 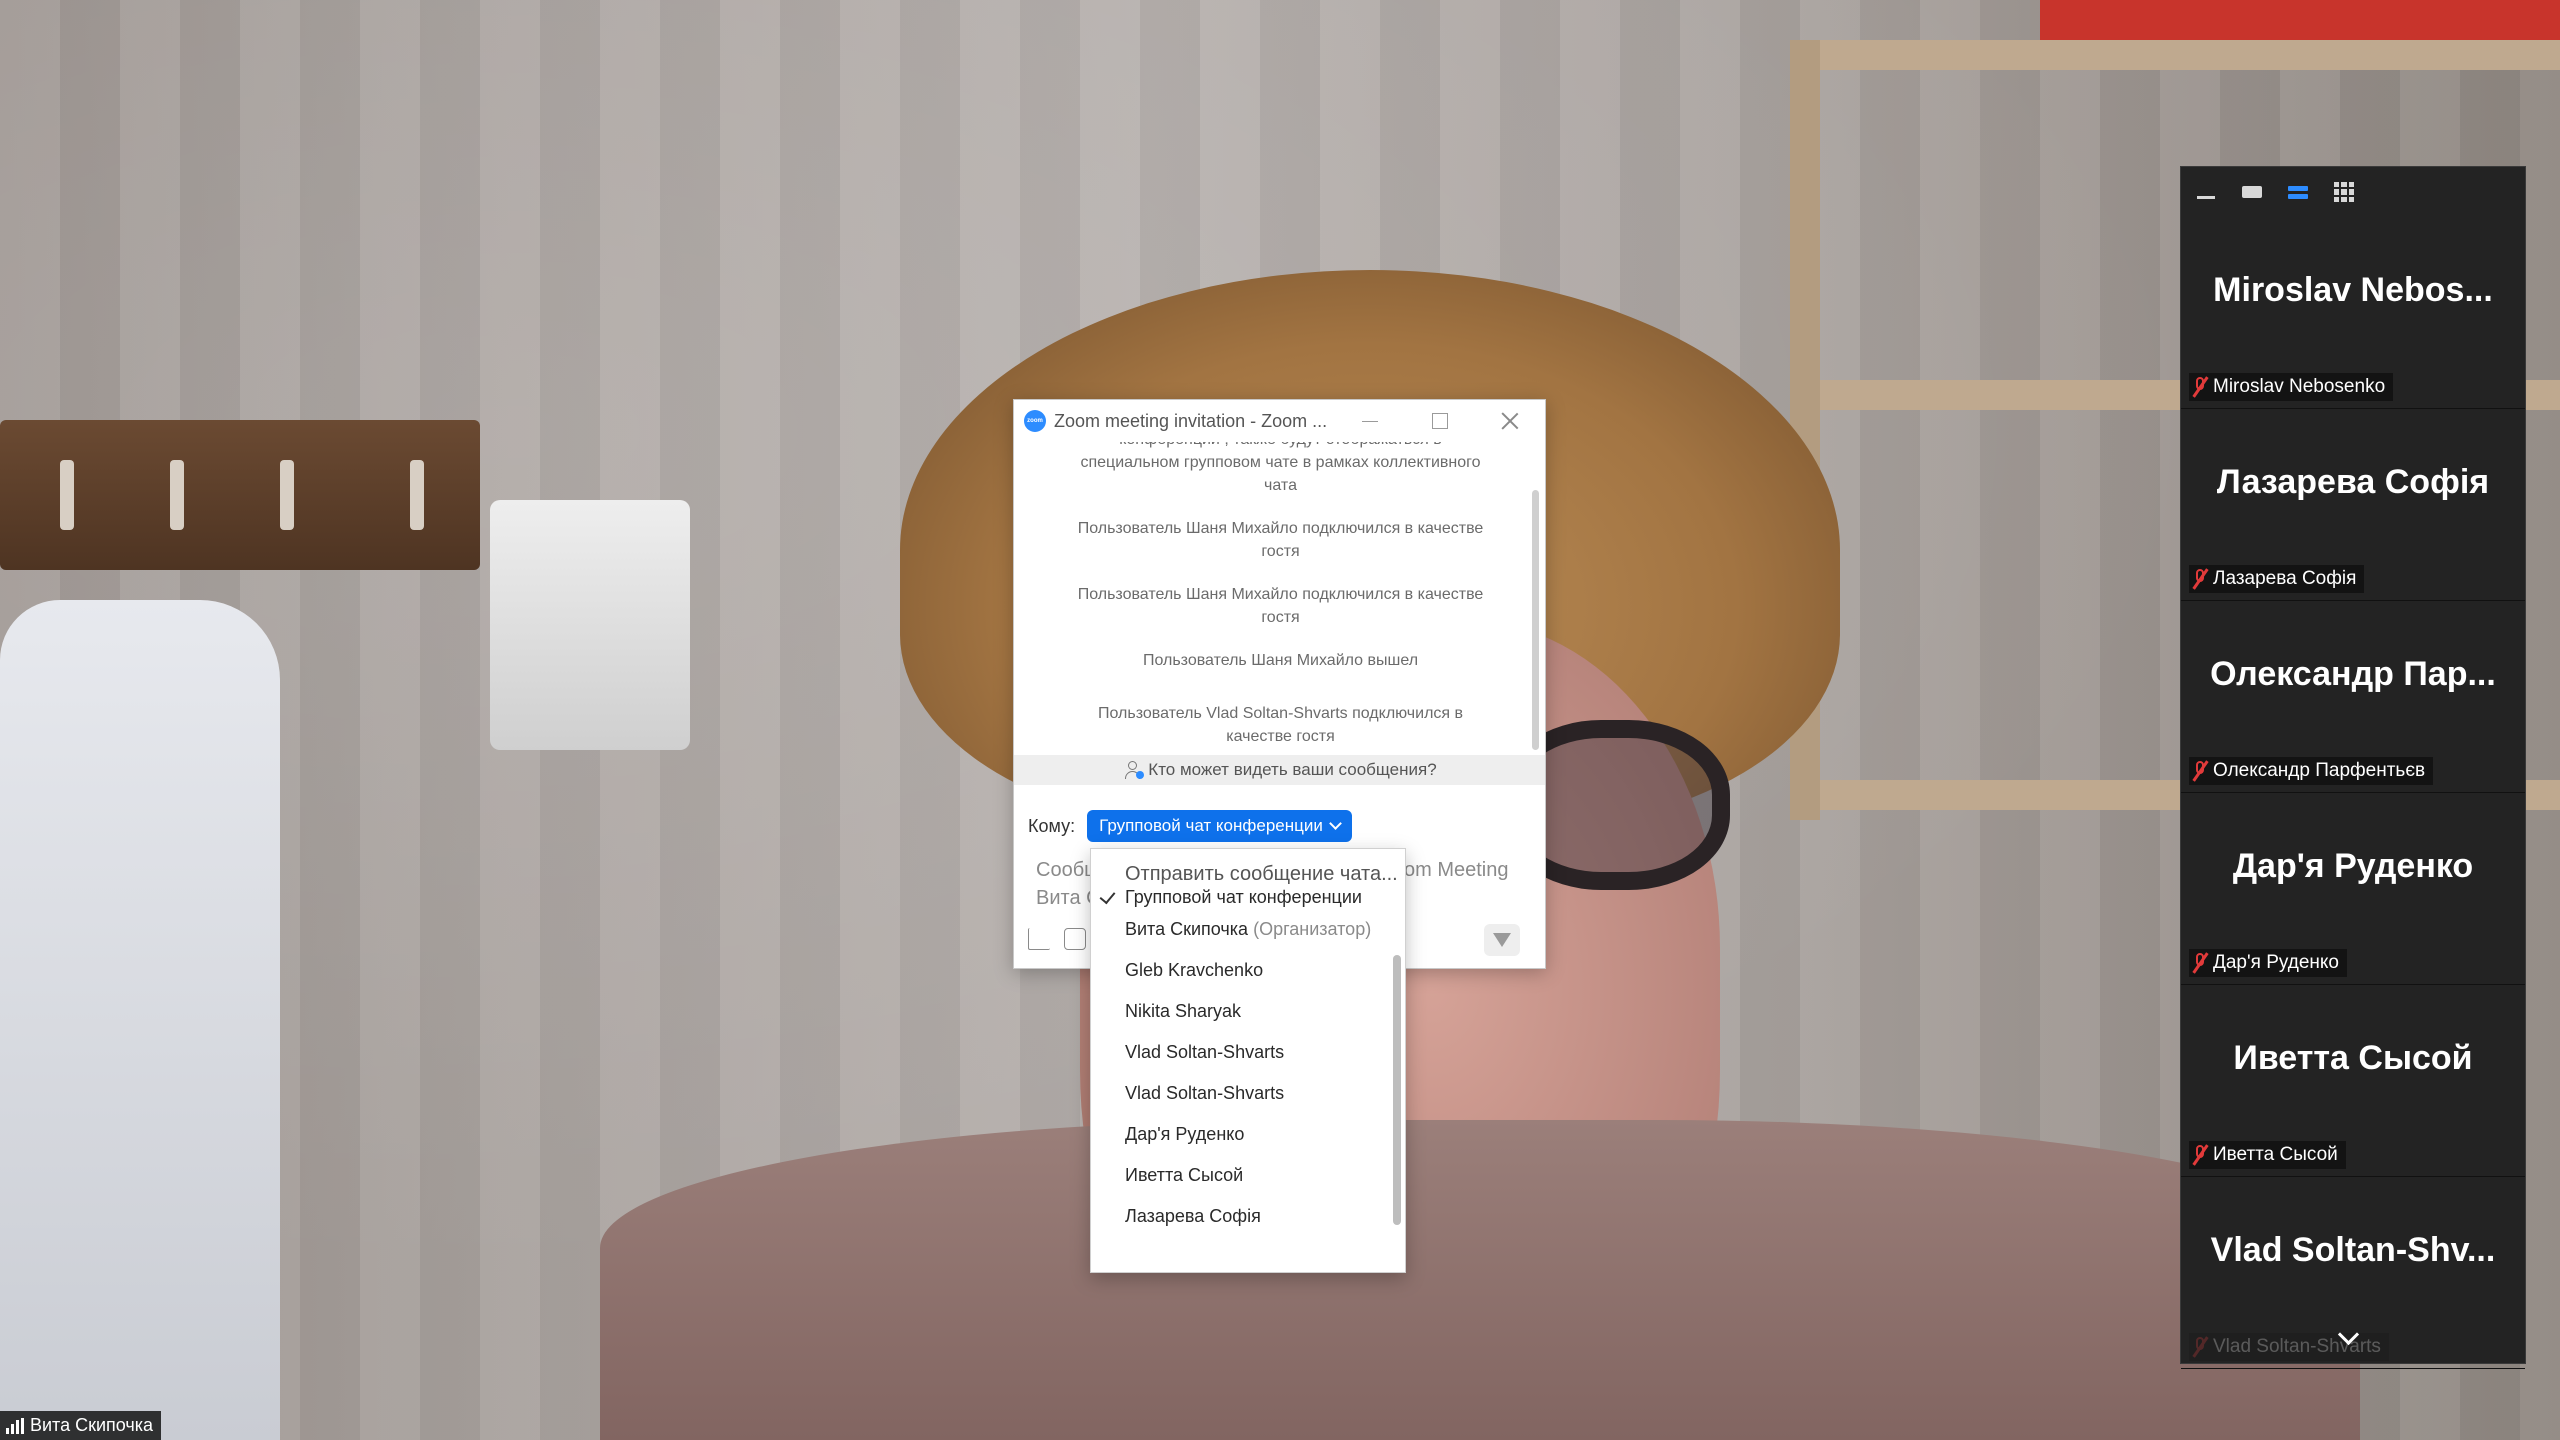 I want to click on maximize-button, so click(x=1440, y=421).